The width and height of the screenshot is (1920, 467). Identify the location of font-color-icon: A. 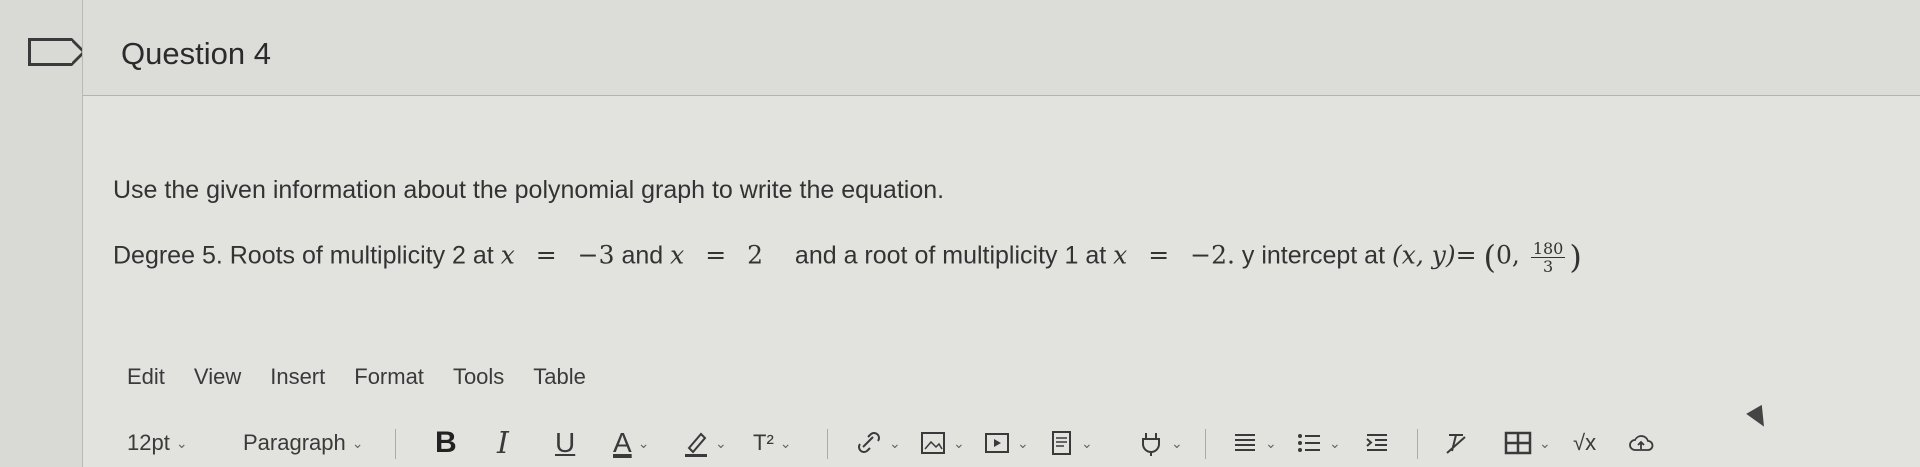
(622, 442).